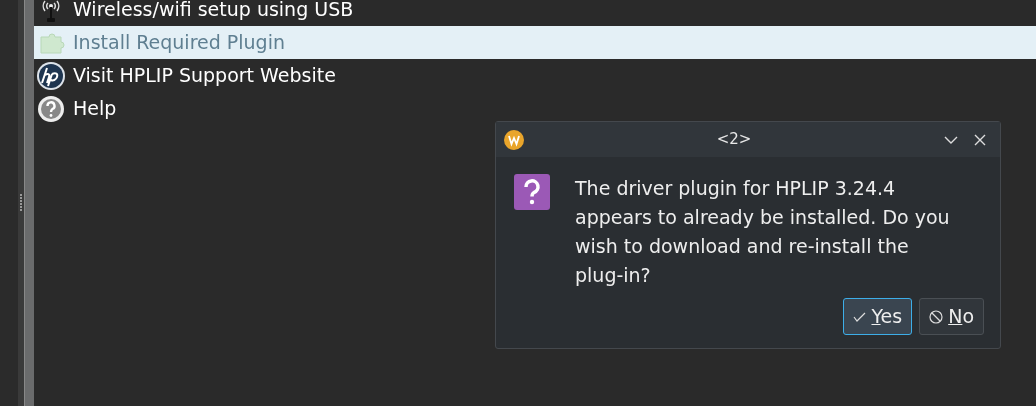  Describe the element at coordinates (936, 316) in the screenshot. I see `cancel-icon` at that location.